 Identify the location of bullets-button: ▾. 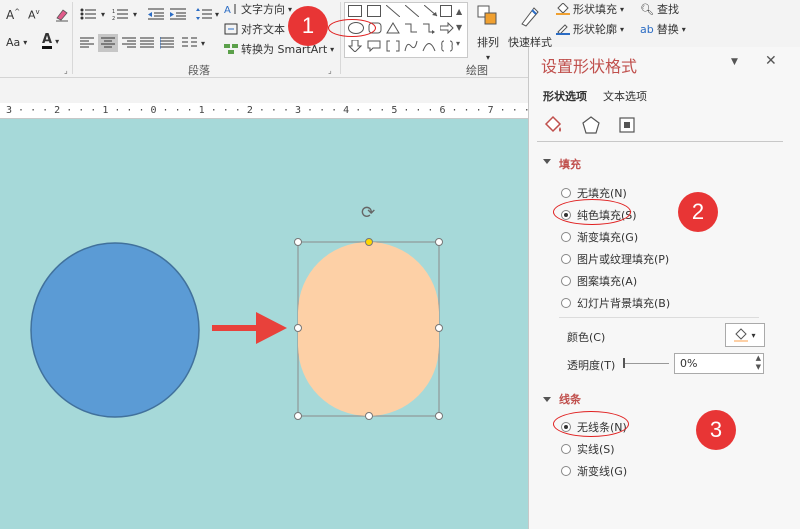
(92, 14).